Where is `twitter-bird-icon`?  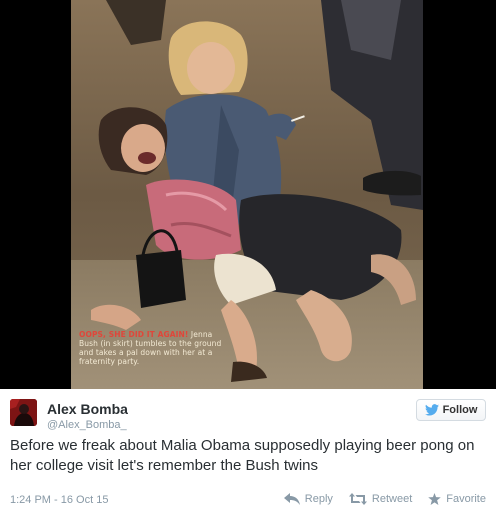 twitter-bird-icon is located at coordinates (431, 410).